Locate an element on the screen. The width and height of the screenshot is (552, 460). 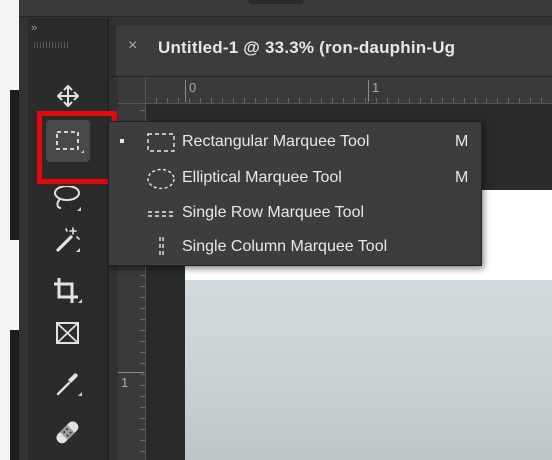
move-icon is located at coordinates (68, 96).